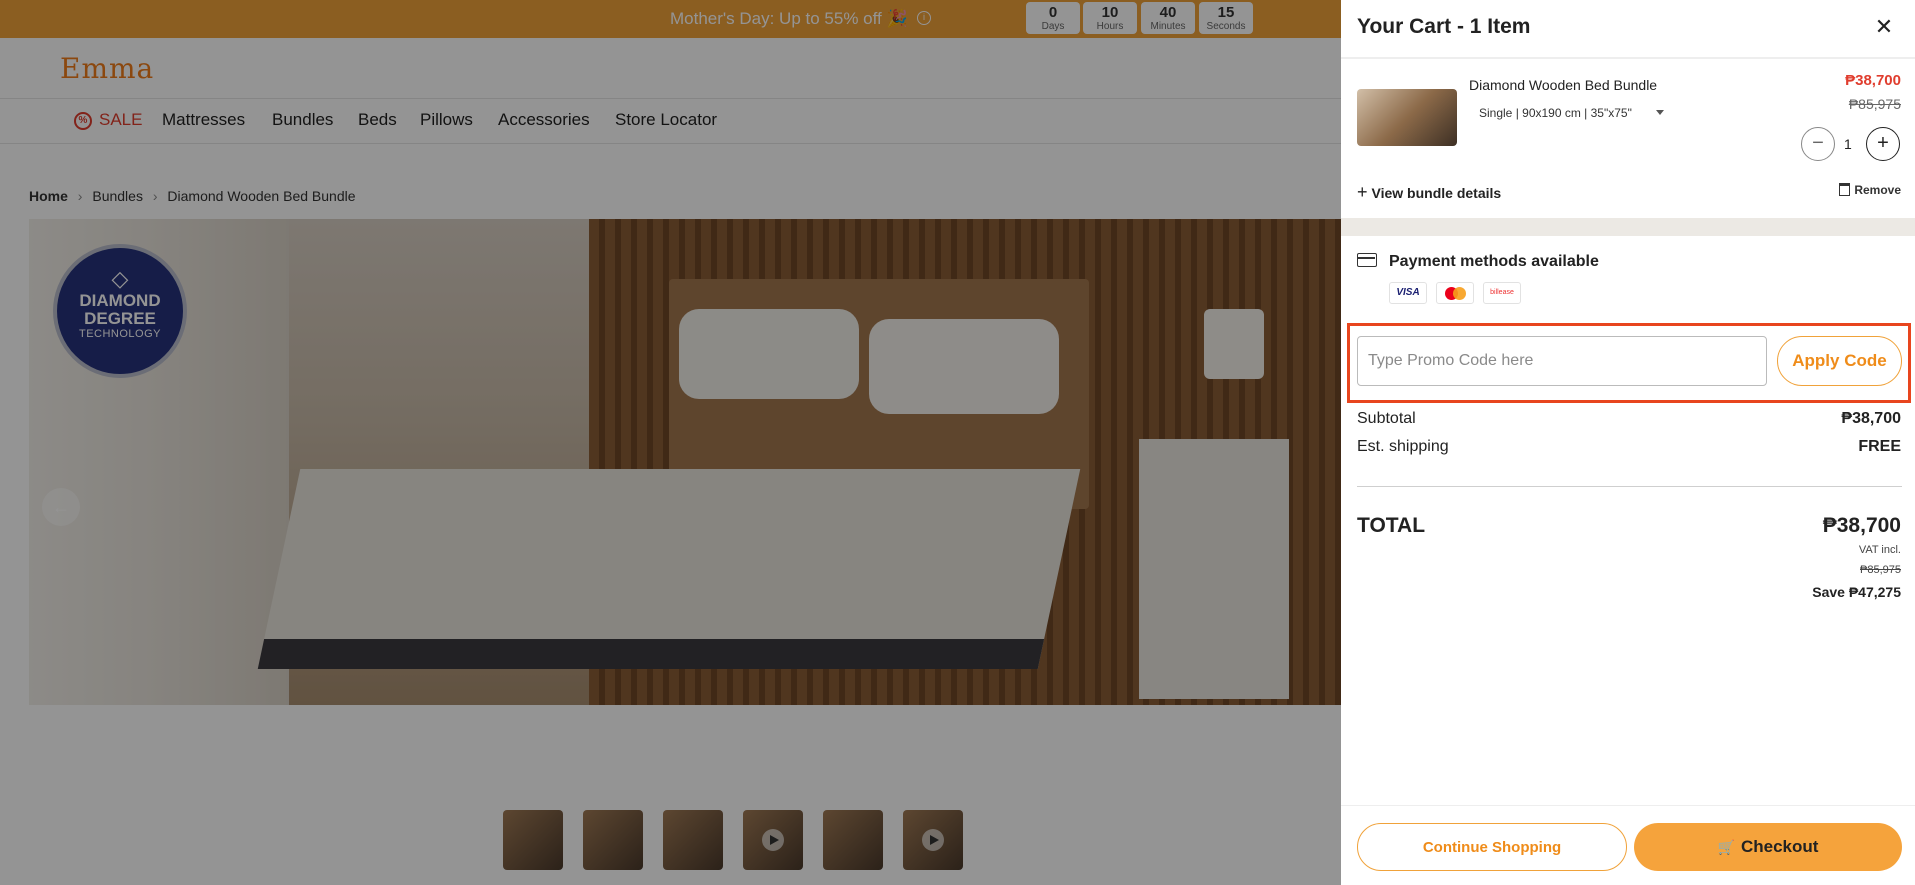 This screenshot has width=1915, height=885. Describe the element at coordinates (1660, 112) in the screenshot. I see `caret-down-icon` at that location.